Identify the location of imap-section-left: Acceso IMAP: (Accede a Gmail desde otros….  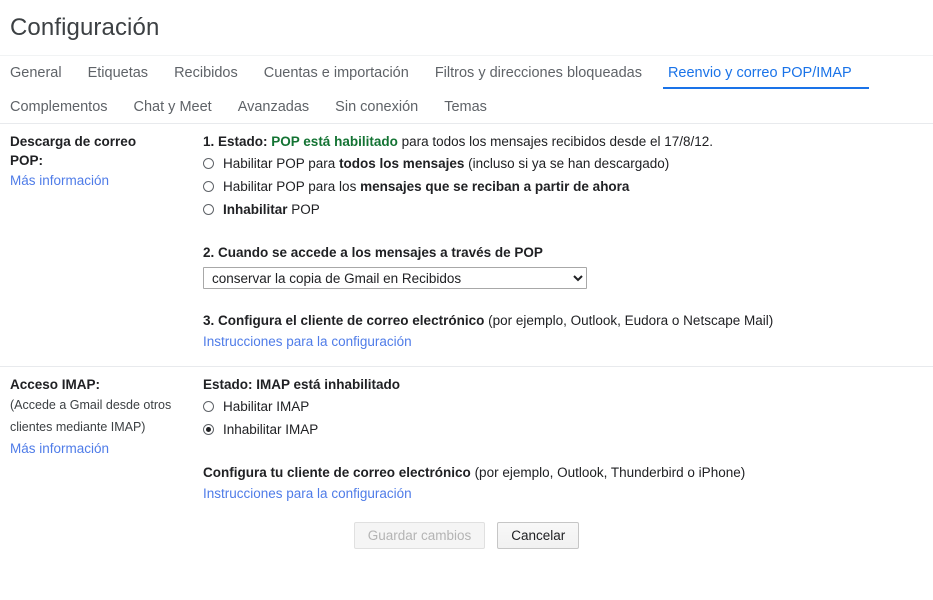
(97, 417).